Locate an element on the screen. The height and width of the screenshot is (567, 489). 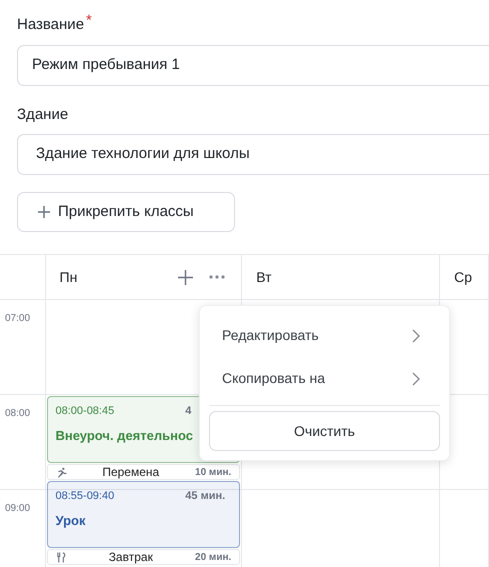
required-mark: * is located at coordinates (89, 21).